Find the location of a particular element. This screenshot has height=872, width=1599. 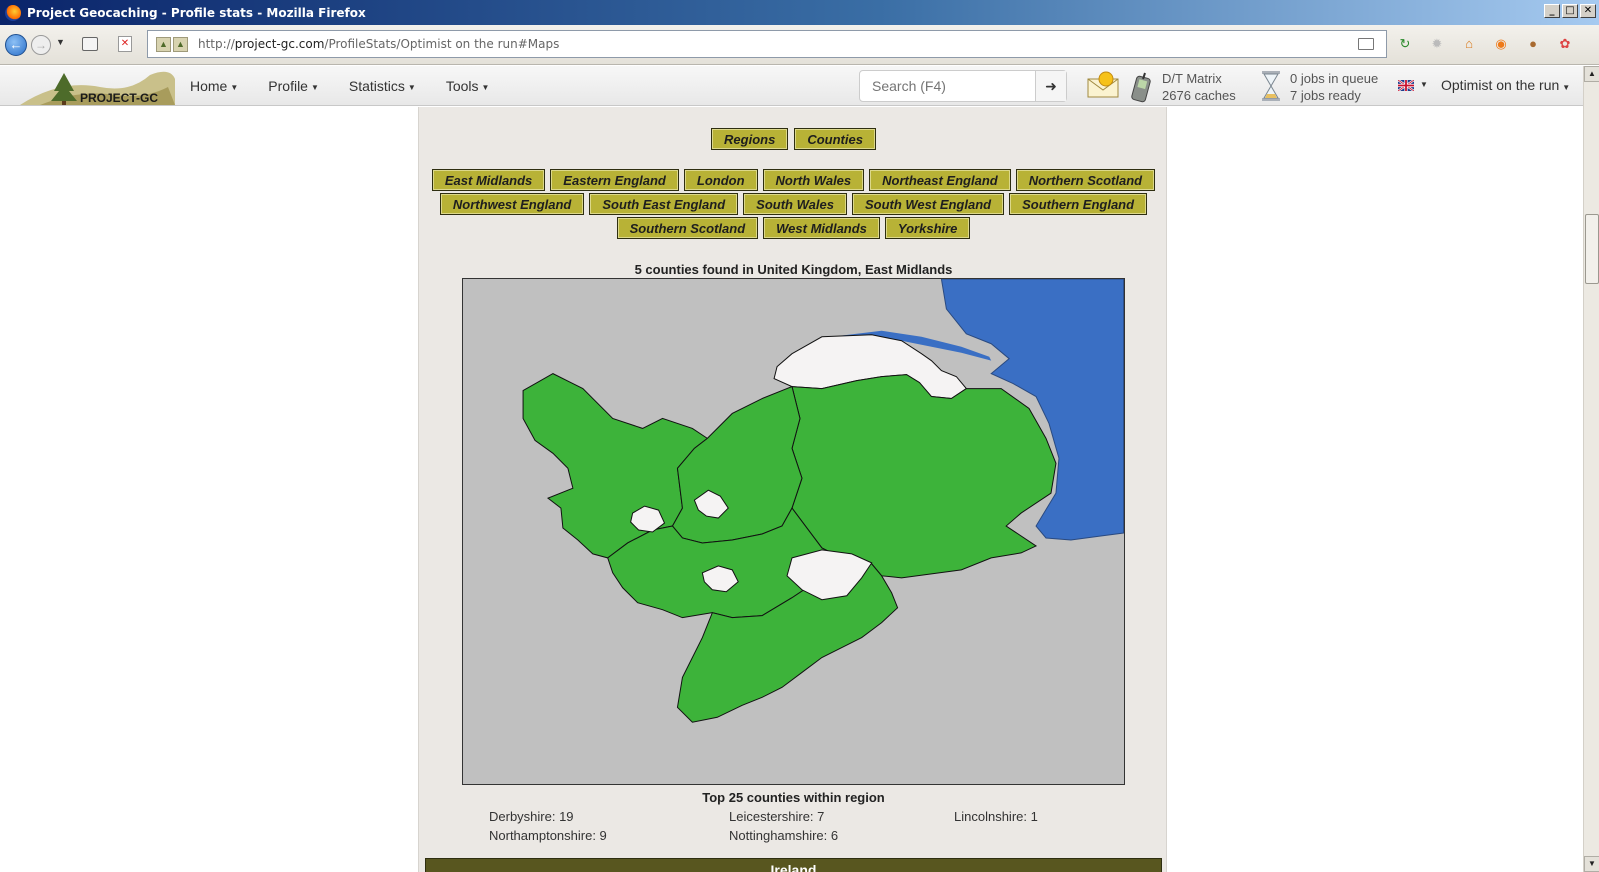

menu-home: Home ▼ is located at coordinates (214, 86).